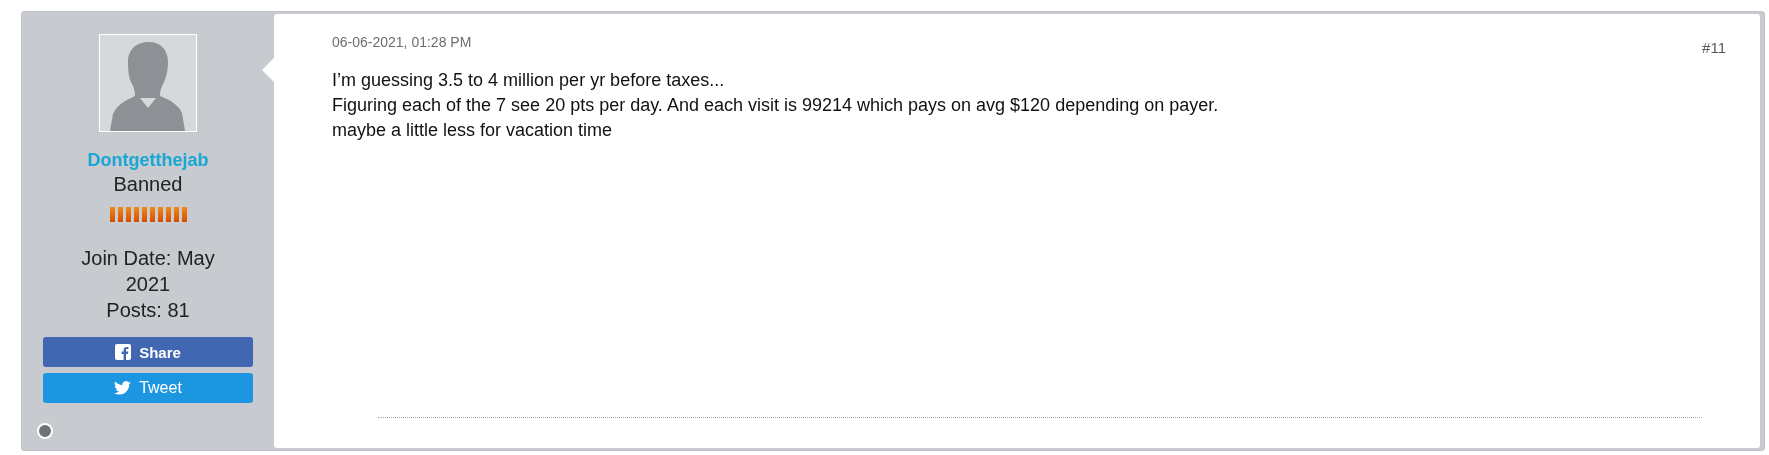 The image size is (1769, 455). Describe the element at coordinates (148, 83) in the screenshot. I see `avatar-icon` at that location.